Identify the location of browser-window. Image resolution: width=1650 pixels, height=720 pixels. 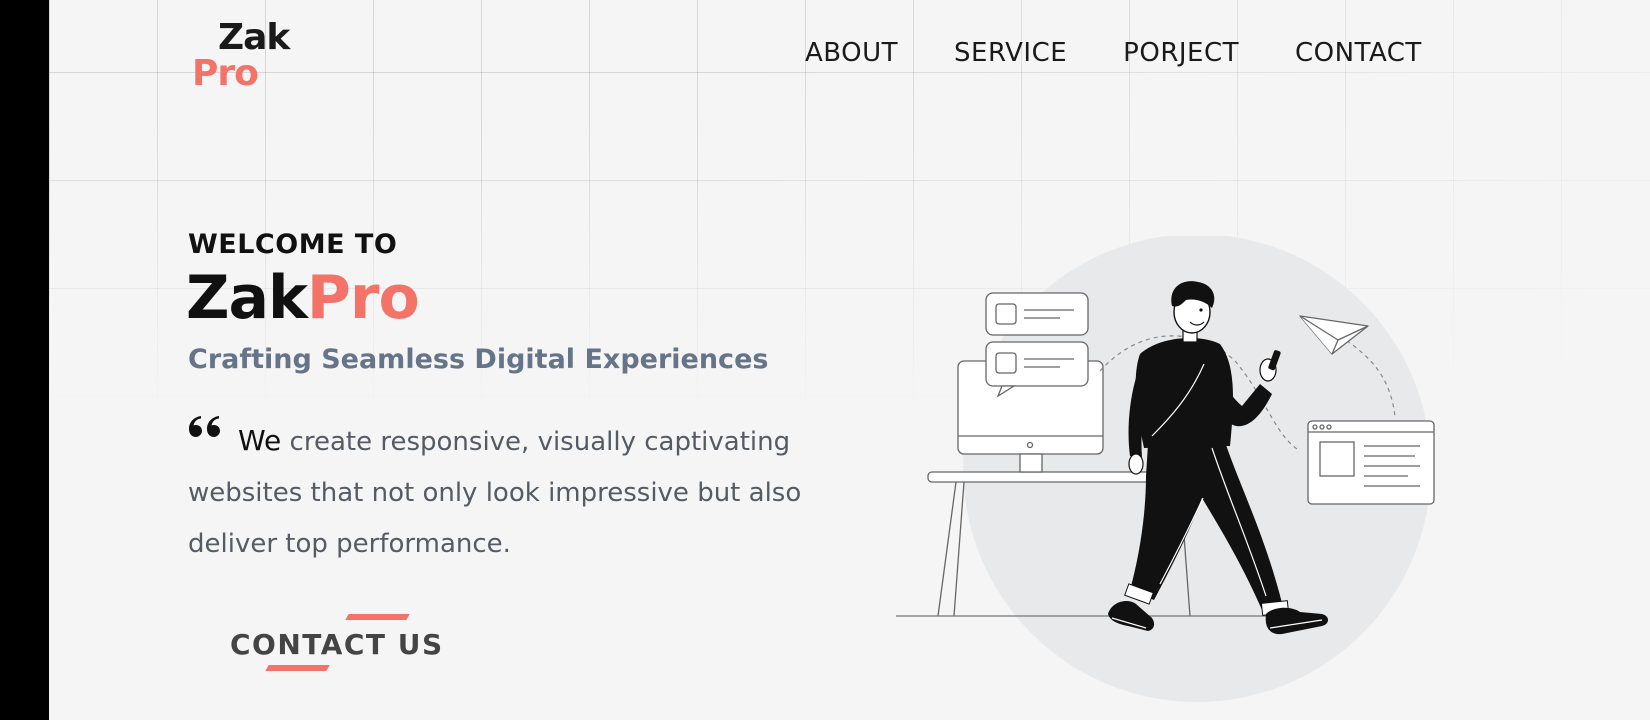
(1371, 462).